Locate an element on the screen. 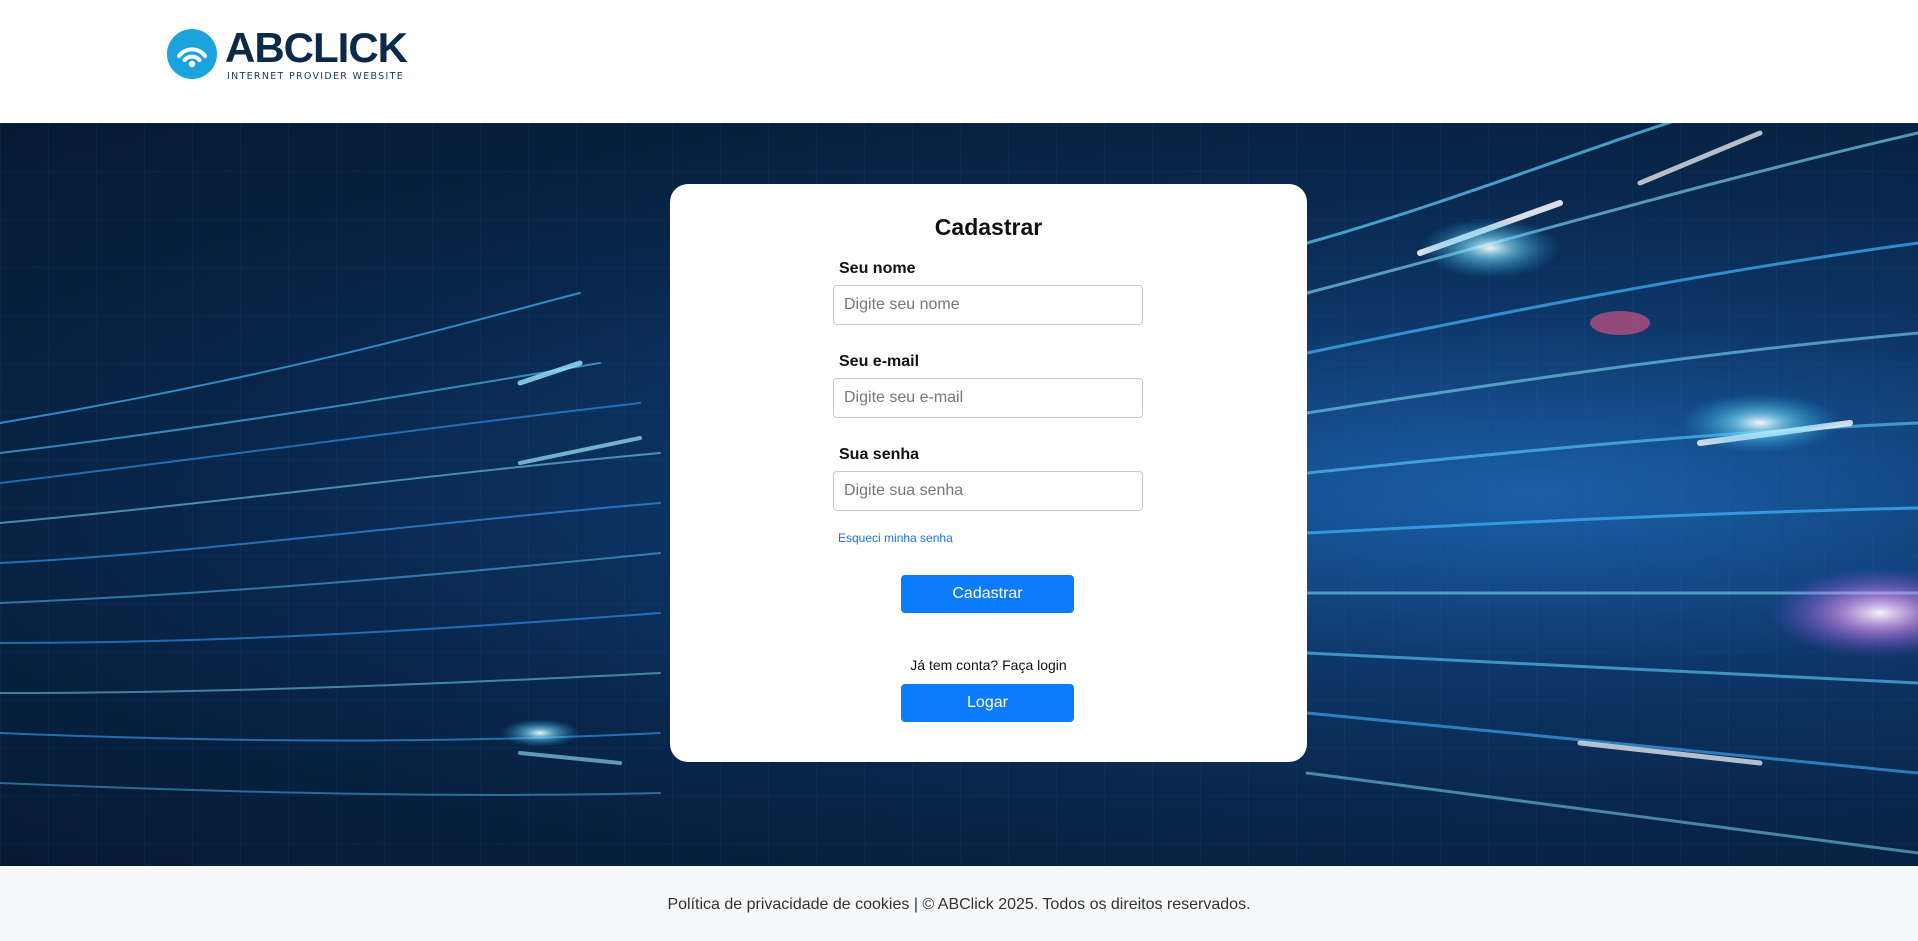 Image resolution: width=1918 pixels, height=941 pixels. login-button: Logar is located at coordinates (987, 703).